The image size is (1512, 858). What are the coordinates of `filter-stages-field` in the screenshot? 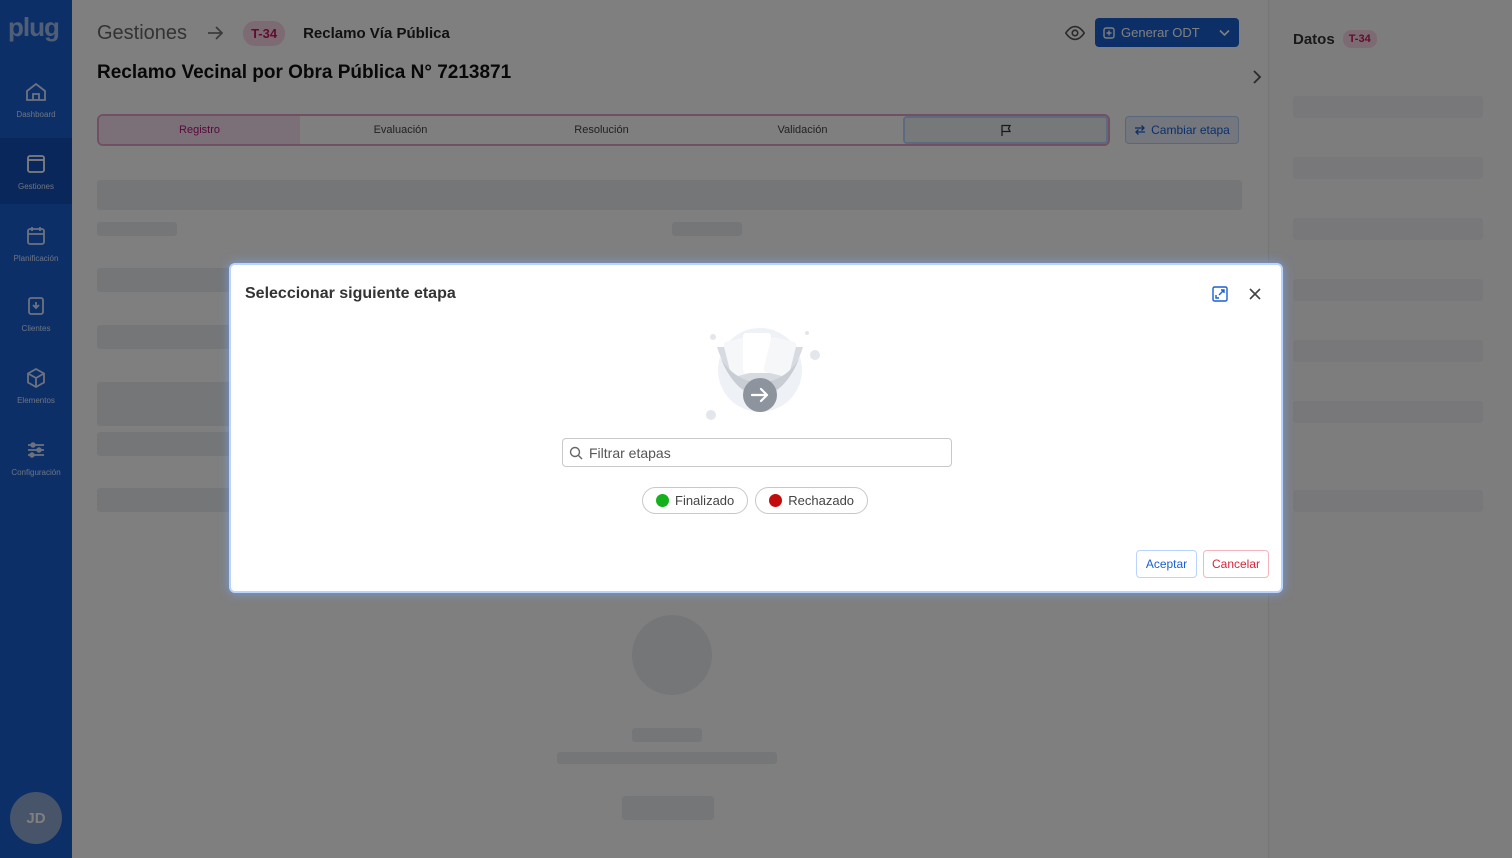 It's located at (757, 452).